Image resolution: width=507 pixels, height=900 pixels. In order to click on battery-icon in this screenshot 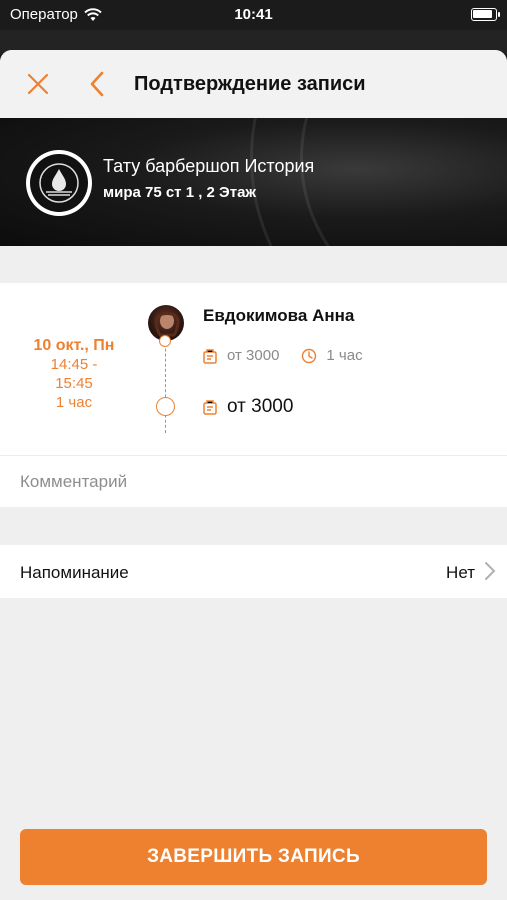, I will do `click(485, 14)`.